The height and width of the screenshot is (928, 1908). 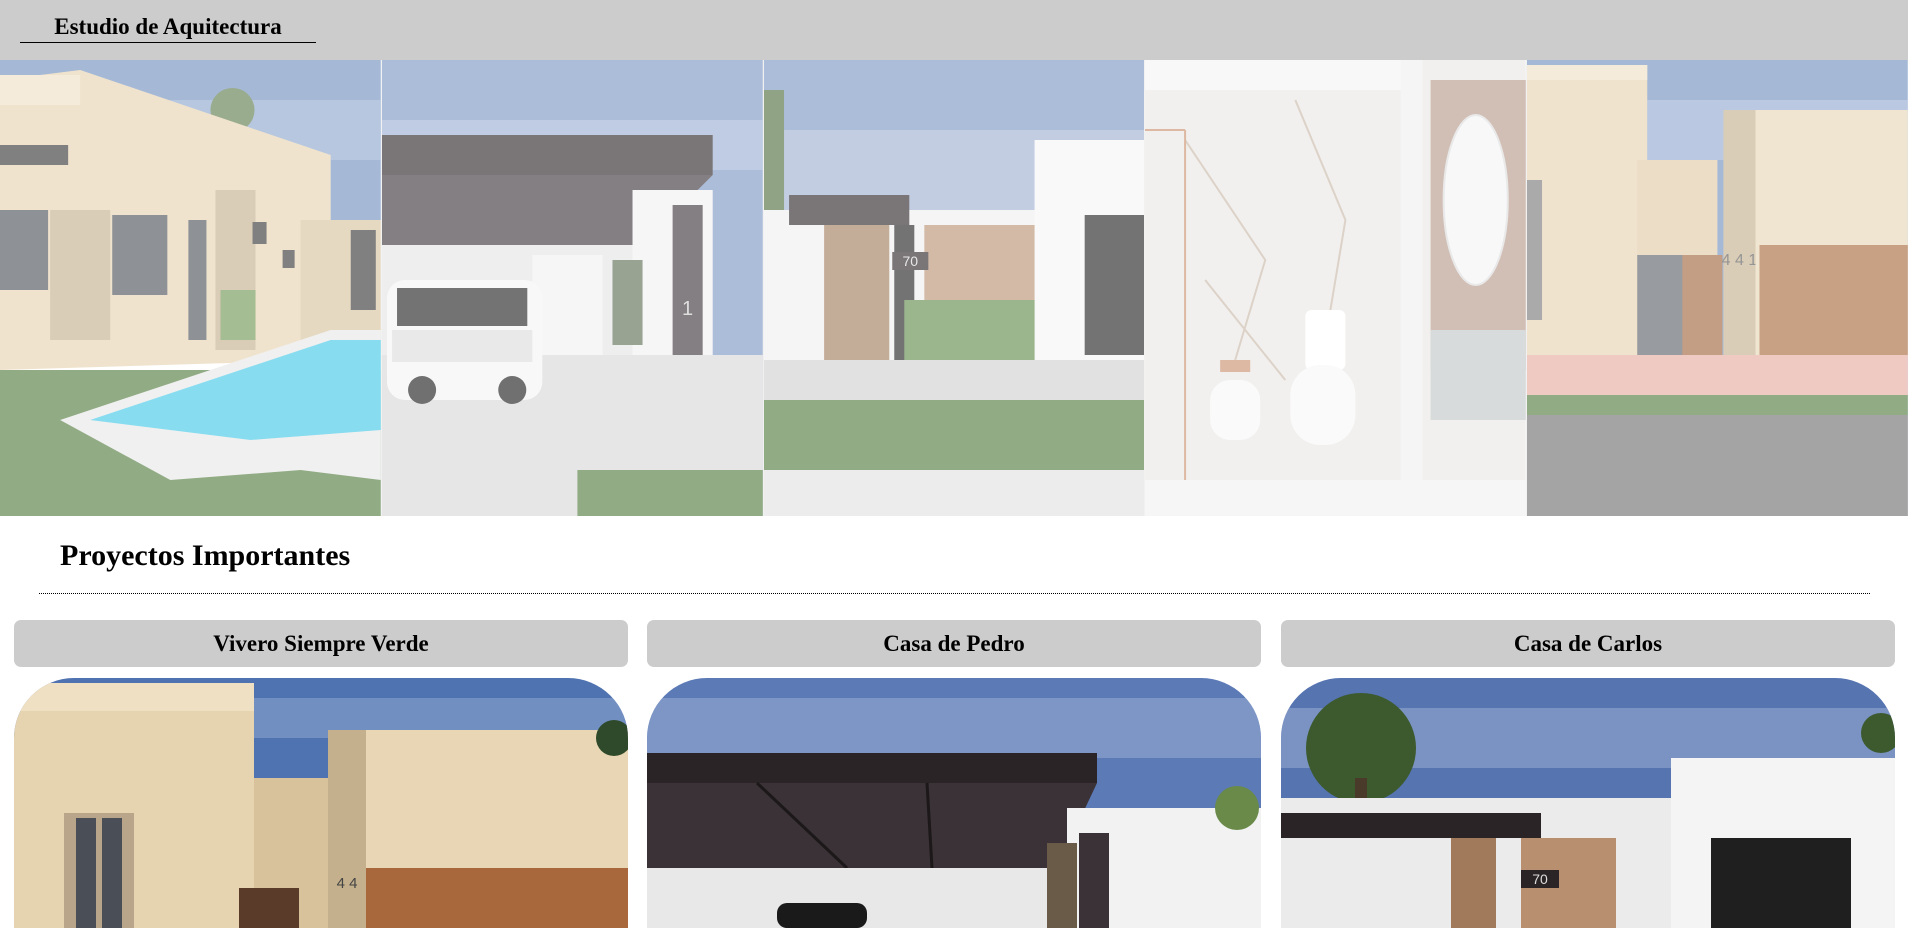 What do you see at coordinates (321, 803) in the screenshot?
I see `project-card-image: 4 4` at bounding box center [321, 803].